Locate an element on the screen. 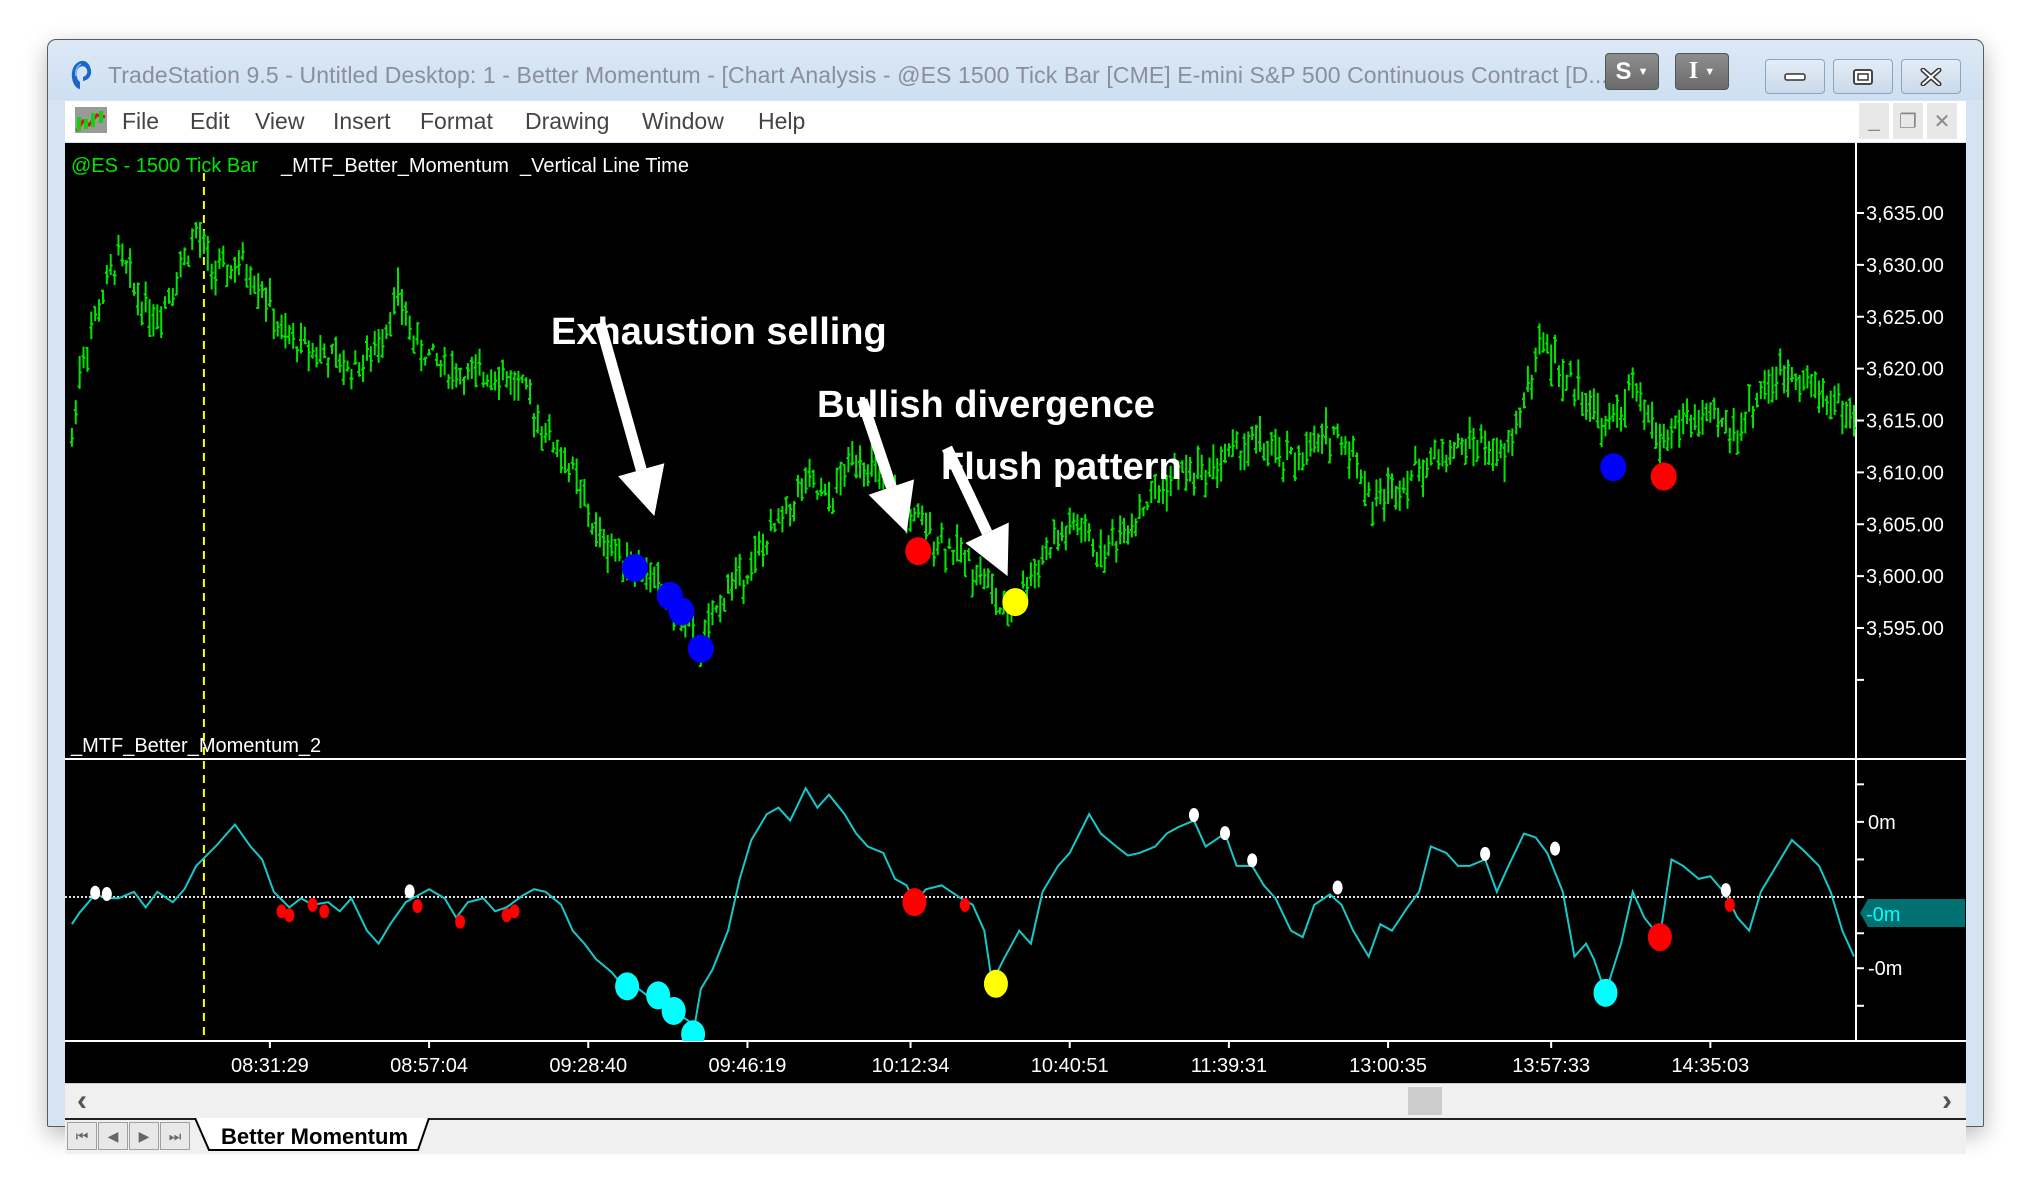  menu-file: File is located at coordinates (140, 121).